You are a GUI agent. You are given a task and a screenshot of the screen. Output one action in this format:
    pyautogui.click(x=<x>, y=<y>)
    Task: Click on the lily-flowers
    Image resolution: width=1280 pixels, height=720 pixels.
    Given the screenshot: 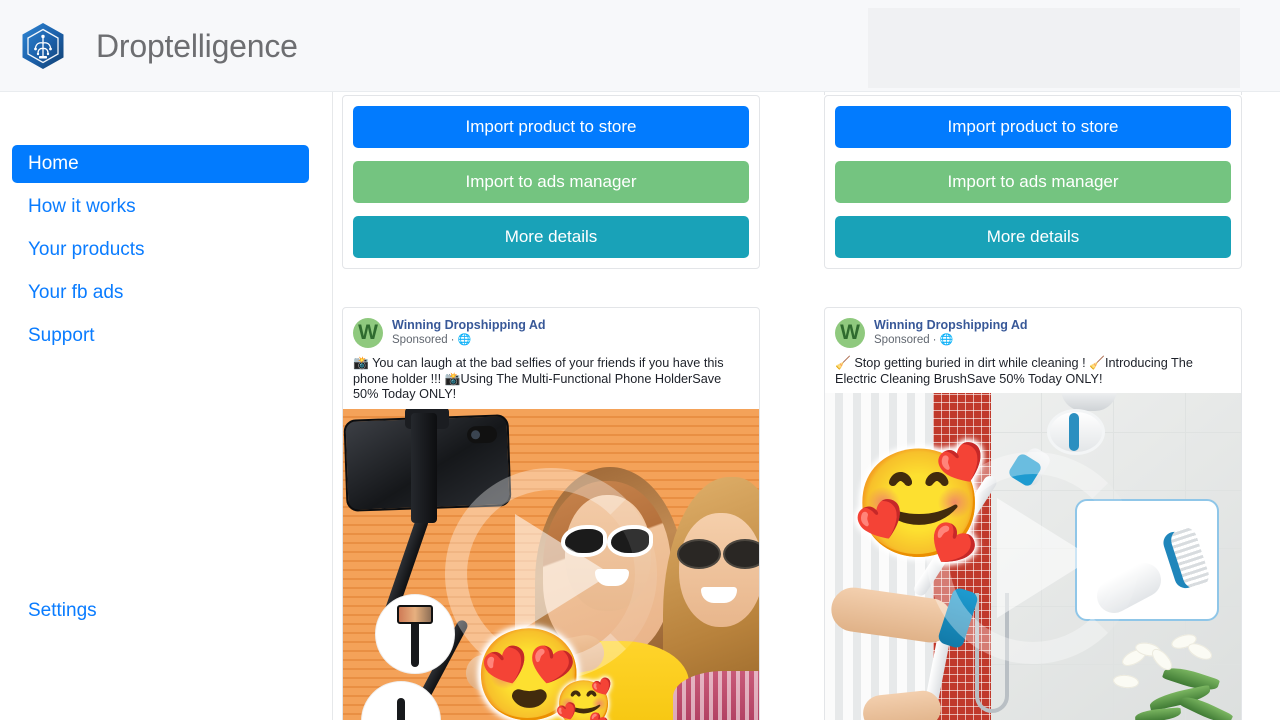 What is the action you would take?
    pyautogui.click(x=1175, y=674)
    